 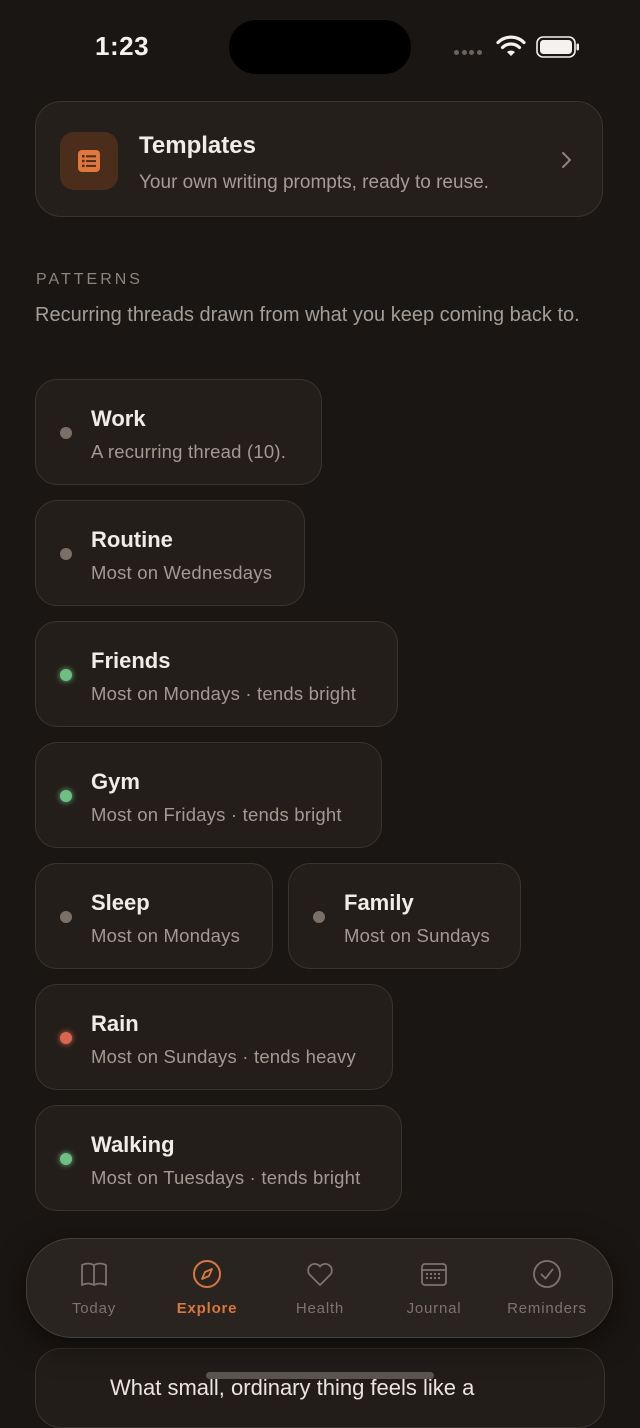 What do you see at coordinates (94, 1289) in the screenshot?
I see `tab-today: Today` at bounding box center [94, 1289].